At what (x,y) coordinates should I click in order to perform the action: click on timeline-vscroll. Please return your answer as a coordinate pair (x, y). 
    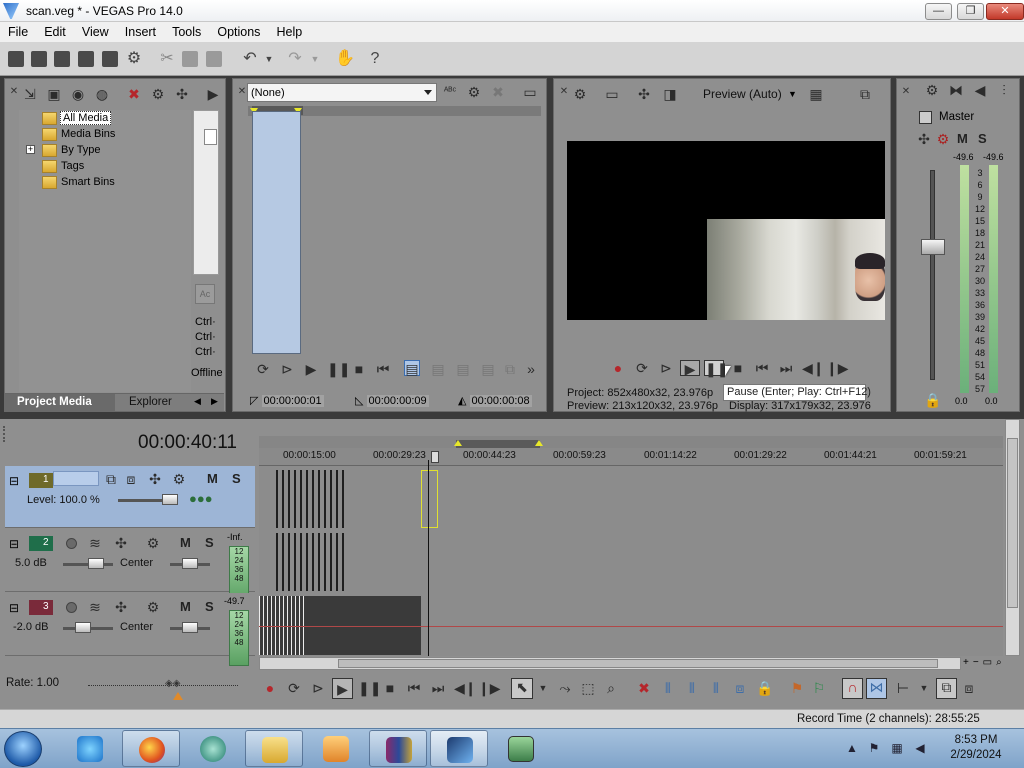
    Looking at the image, I should click on (1012, 537).